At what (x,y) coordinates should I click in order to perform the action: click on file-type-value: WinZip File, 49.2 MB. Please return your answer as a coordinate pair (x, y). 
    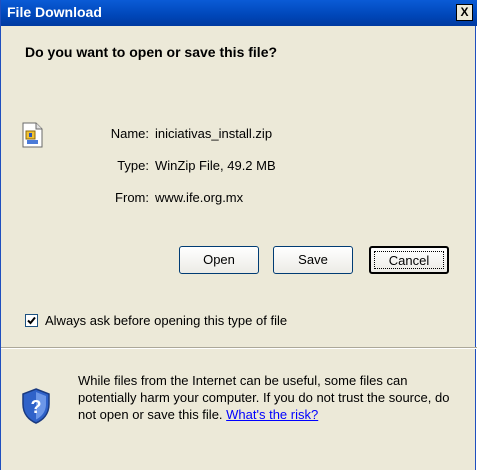
    Looking at the image, I should click on (215, 165).